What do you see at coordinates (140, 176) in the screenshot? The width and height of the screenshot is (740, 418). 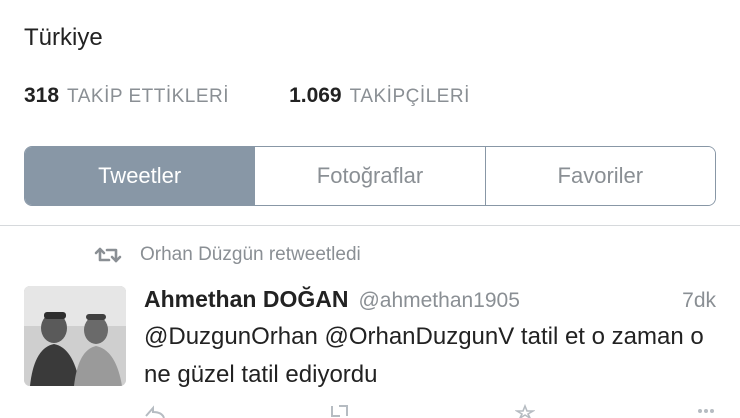 I see `tab-tweets: Tweetler` at bounding box center [140, 176].